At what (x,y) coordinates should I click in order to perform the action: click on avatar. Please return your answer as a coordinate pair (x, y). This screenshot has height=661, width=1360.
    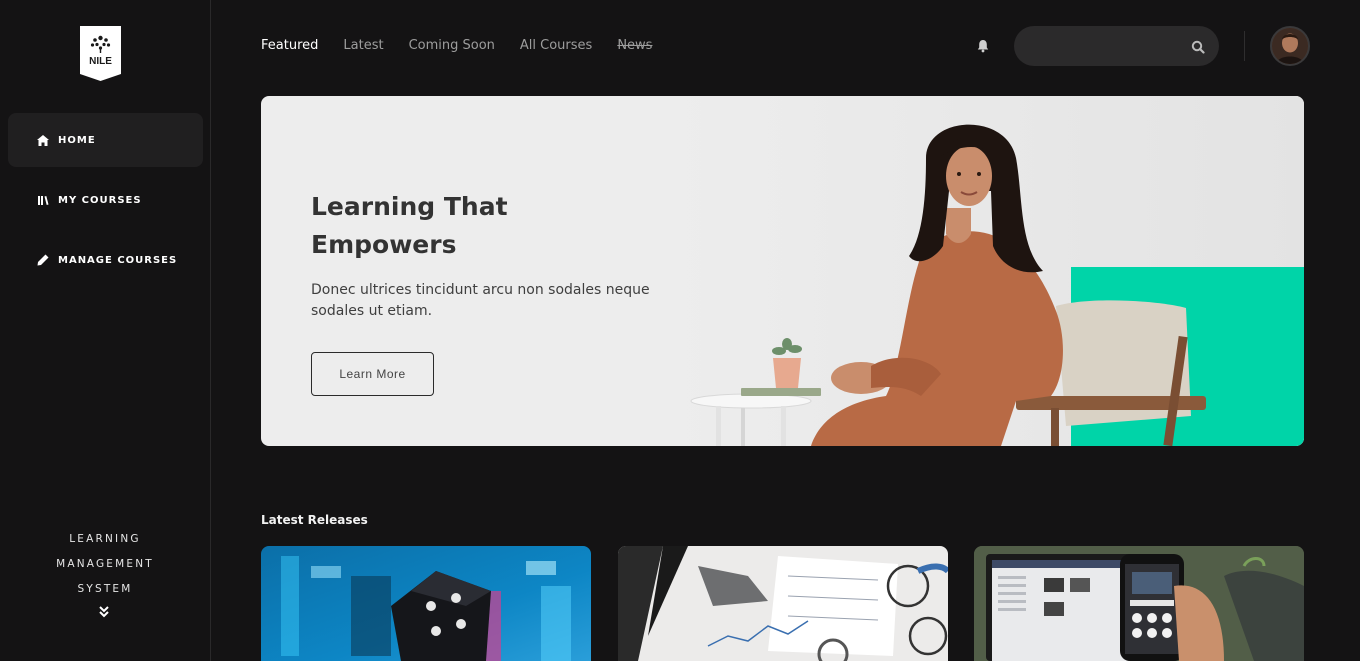
    Looking at the image, I should click on (1290, 46).